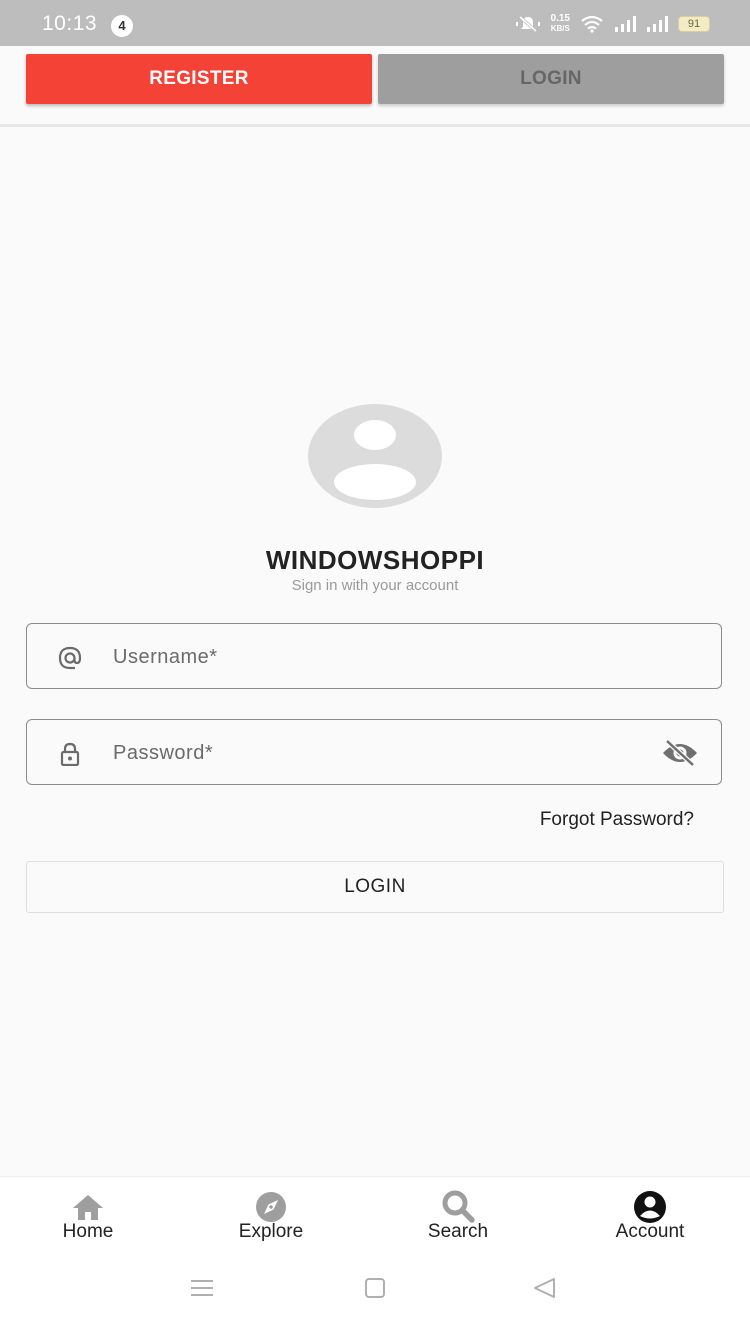 Image resolution: width=750 pixels, height=1334 pixels. Describe the element at coordinates (122, 26) in the screenshot. I see `notification-count-badge: 4` at that location.